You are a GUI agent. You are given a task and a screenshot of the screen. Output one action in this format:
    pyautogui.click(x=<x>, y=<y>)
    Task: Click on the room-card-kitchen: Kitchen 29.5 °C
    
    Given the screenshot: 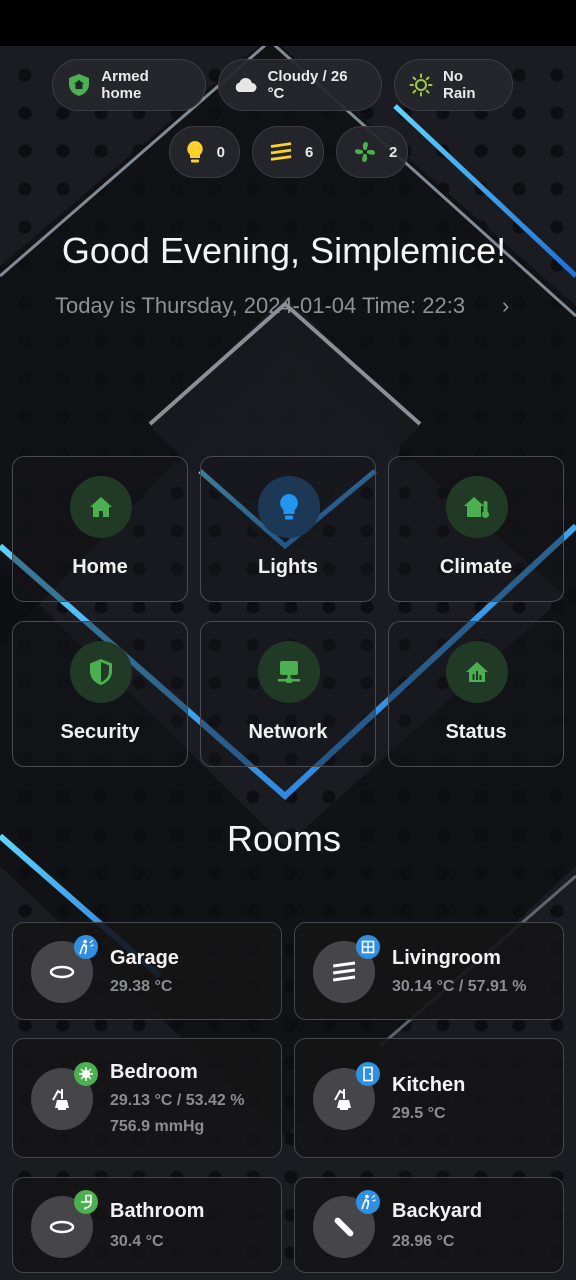 What is the action you would take?
    pyautogui.click(x=429, y=1098)
    